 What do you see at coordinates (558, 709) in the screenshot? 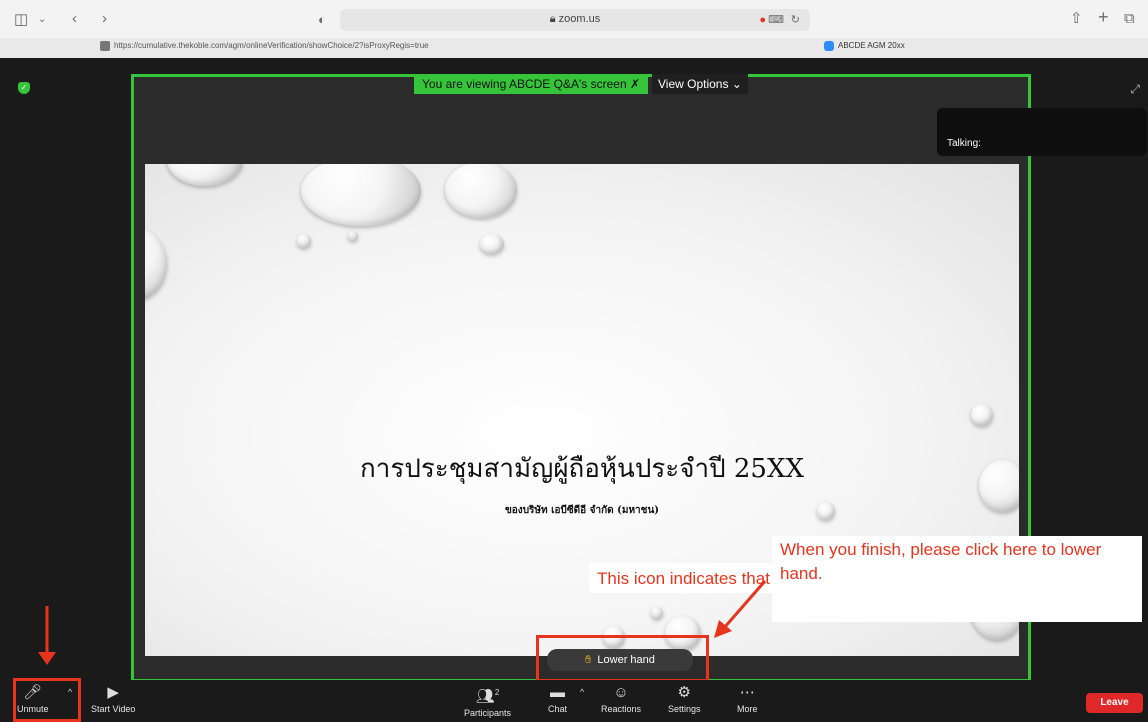
I see `chat-label: Chat` at bounding box center [558, 709].